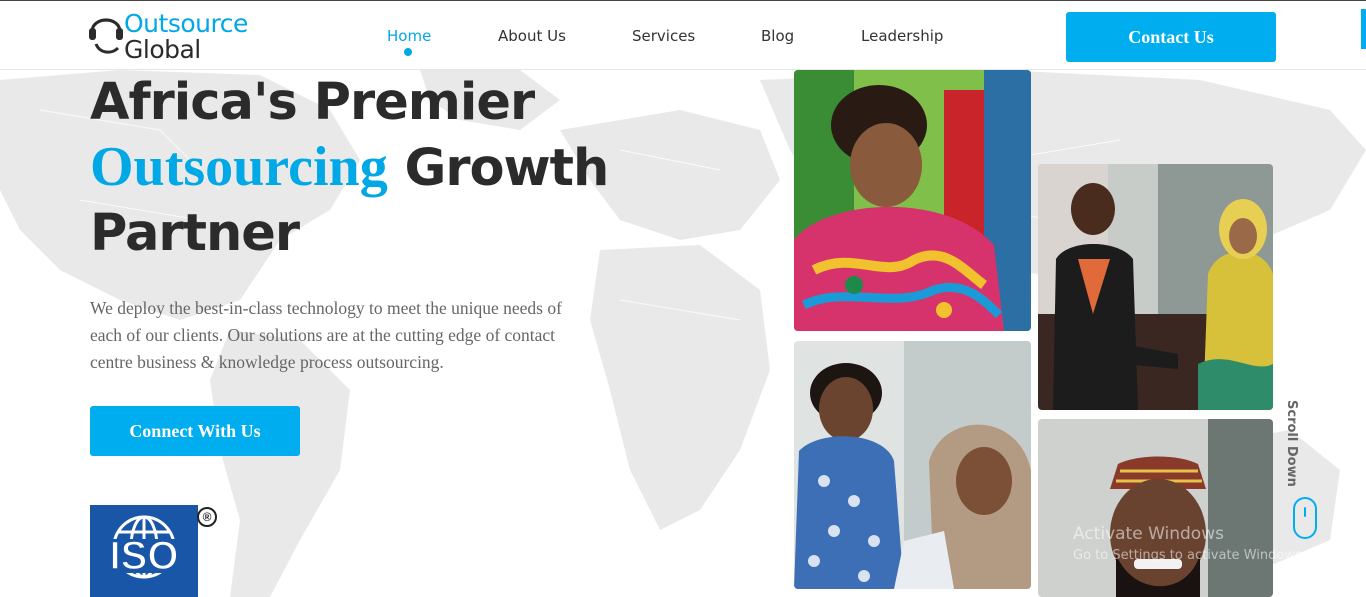 This screenshot has width=1366, height=597. What do you see at coordinates (912, 200) in the screenshot?
I see `photo-call-center-agent` at bounding box center [912, 200].